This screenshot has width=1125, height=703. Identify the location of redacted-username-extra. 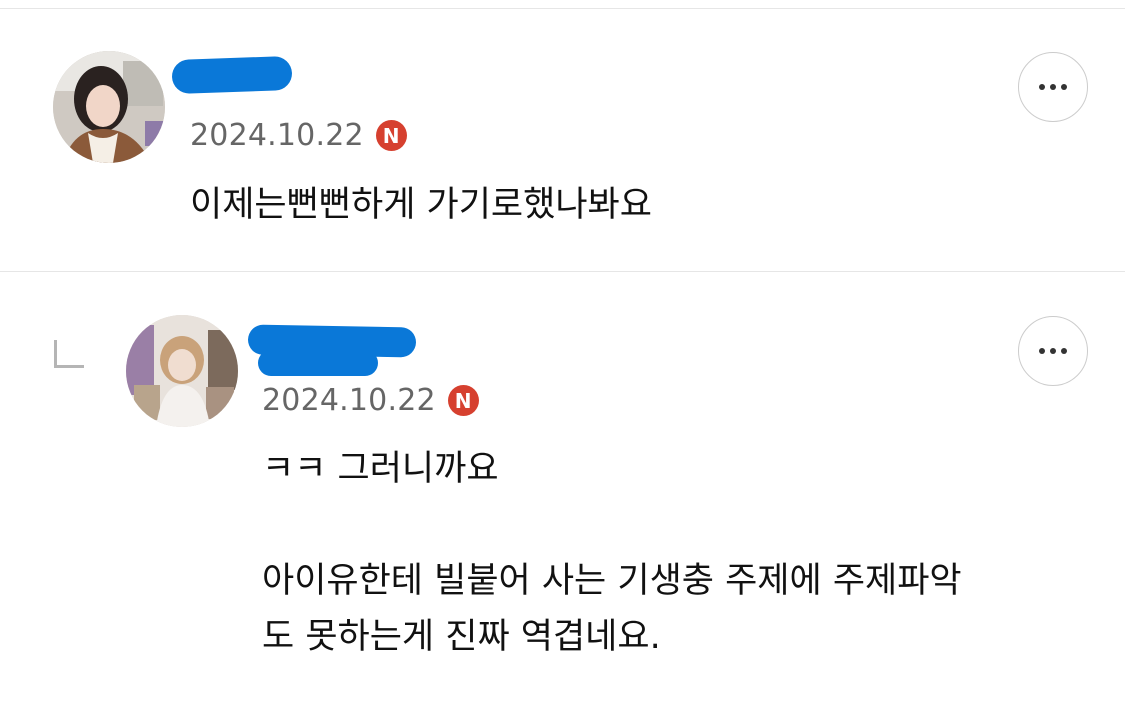
(318, 363).